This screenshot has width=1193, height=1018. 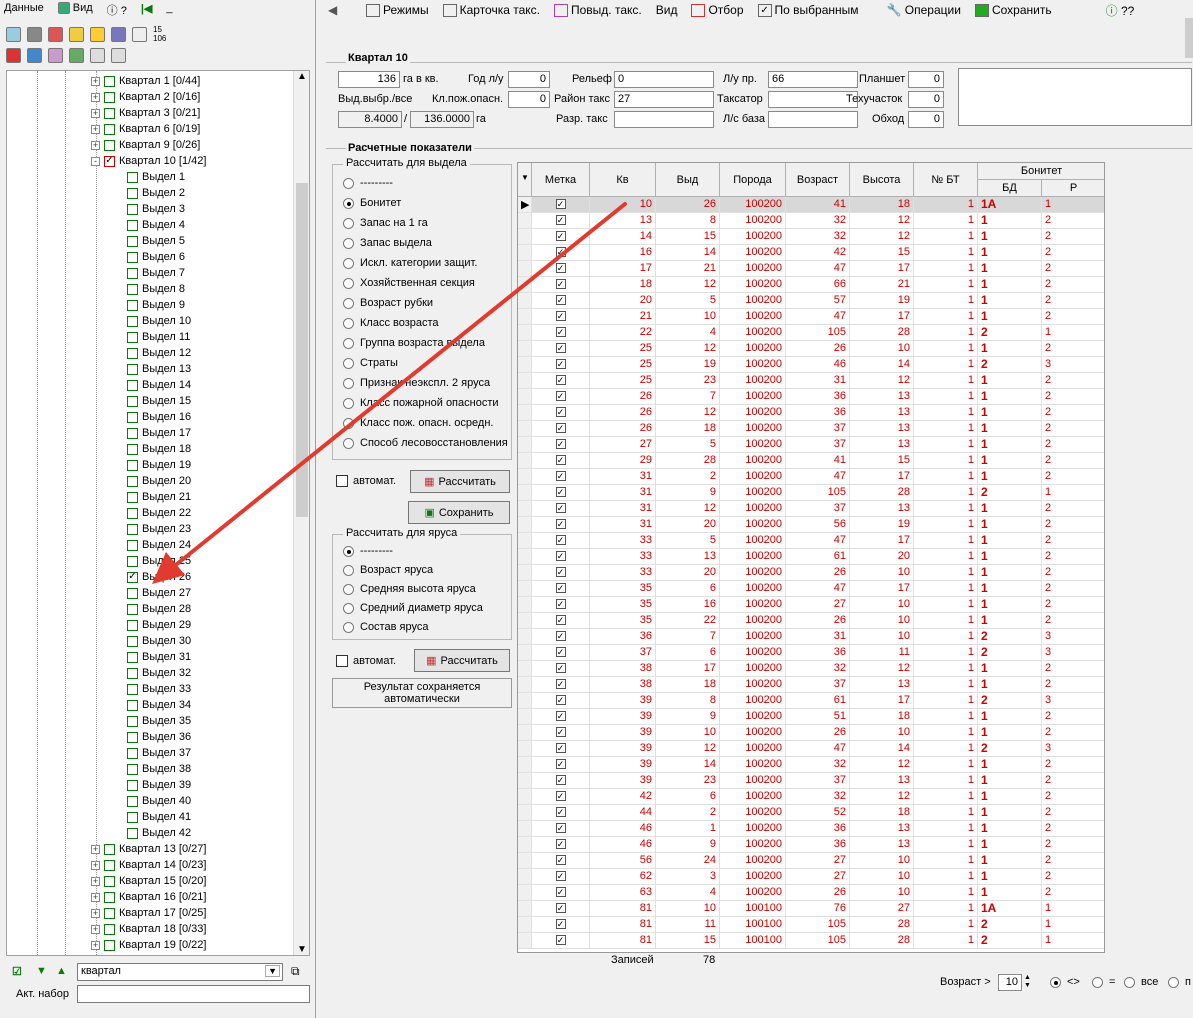 What do you see at coordinates (882, 829) in the screenshot?
I see `table-cell: 13` at bounding box center [882, 829].